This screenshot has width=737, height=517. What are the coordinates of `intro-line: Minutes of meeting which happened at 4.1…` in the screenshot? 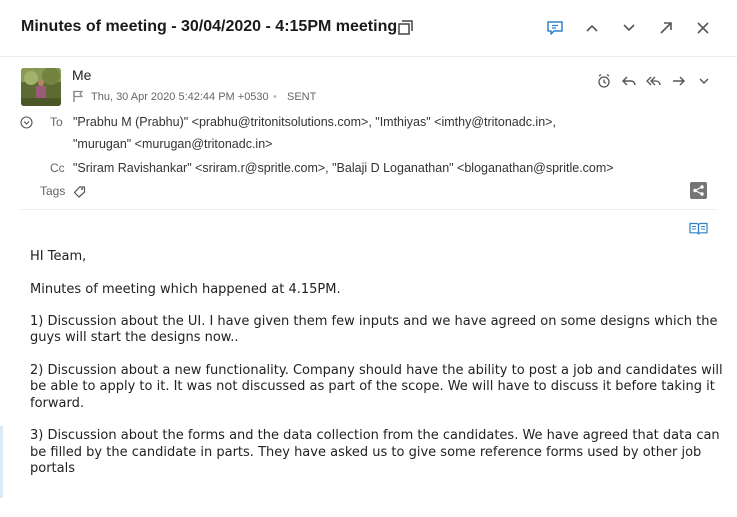 It's located at (185, 289).